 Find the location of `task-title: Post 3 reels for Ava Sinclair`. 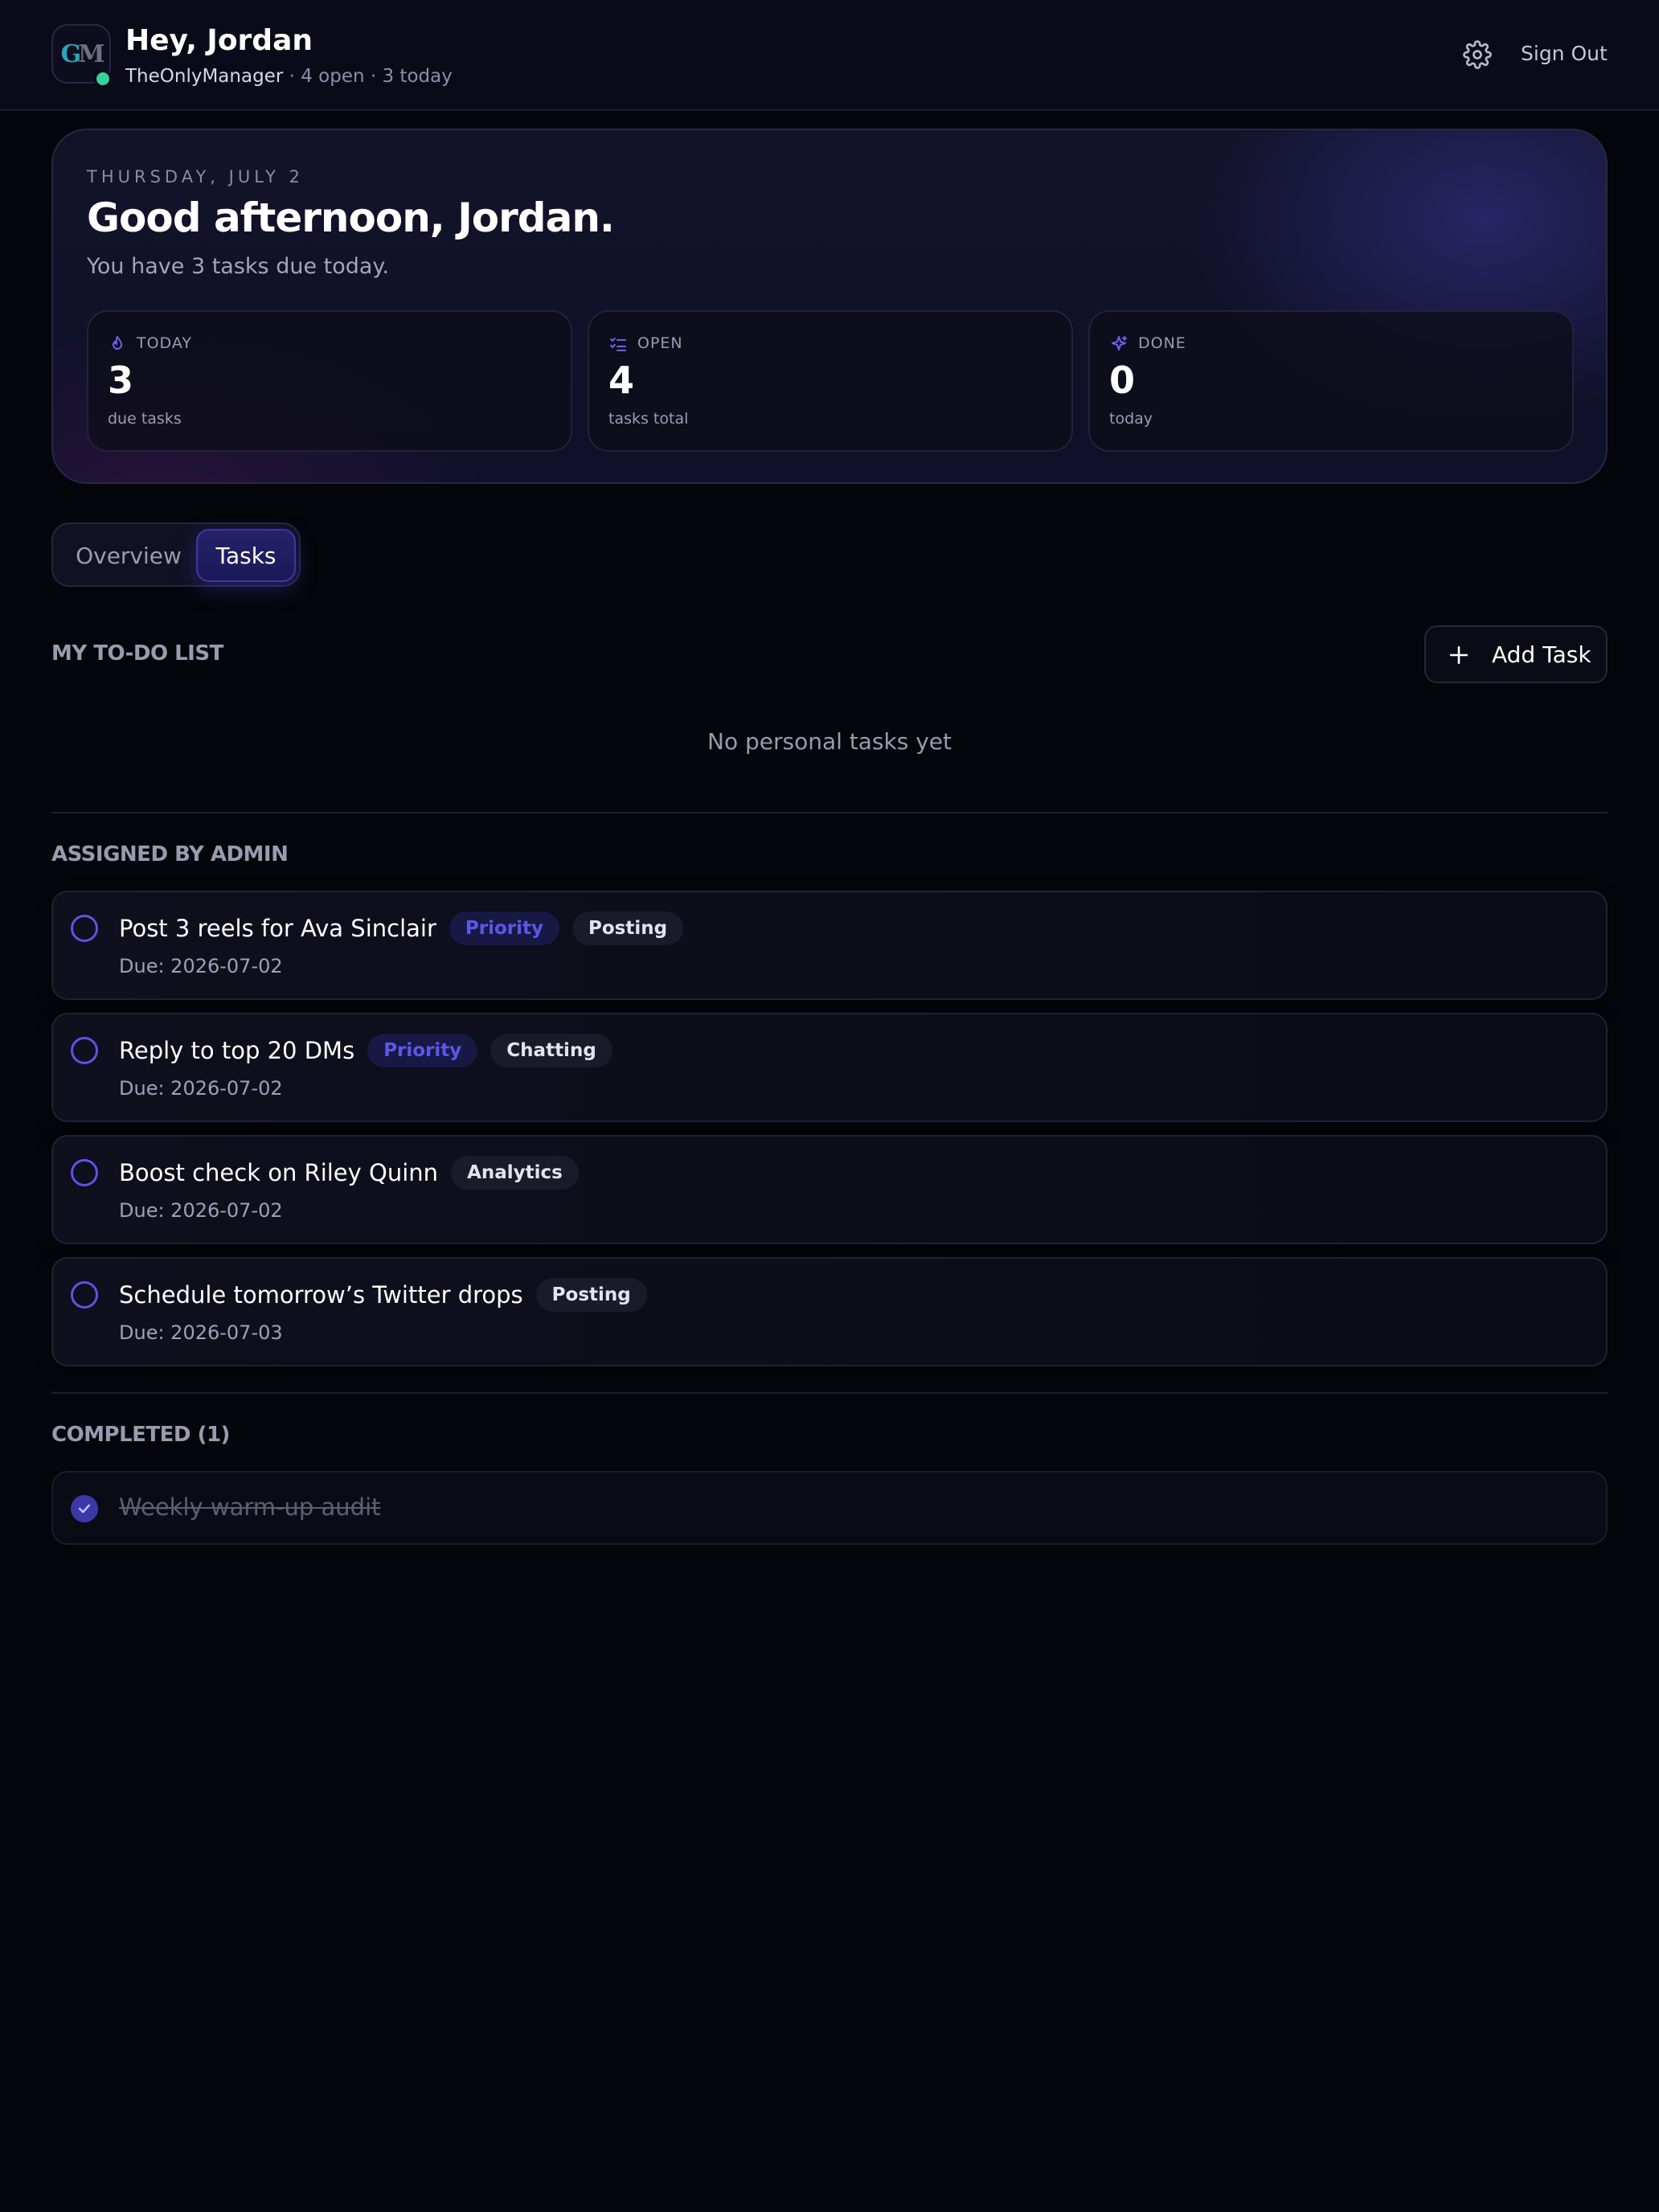

task-title: Post 3 reels for Ava Sinclair is located at coordinates (277, 928).